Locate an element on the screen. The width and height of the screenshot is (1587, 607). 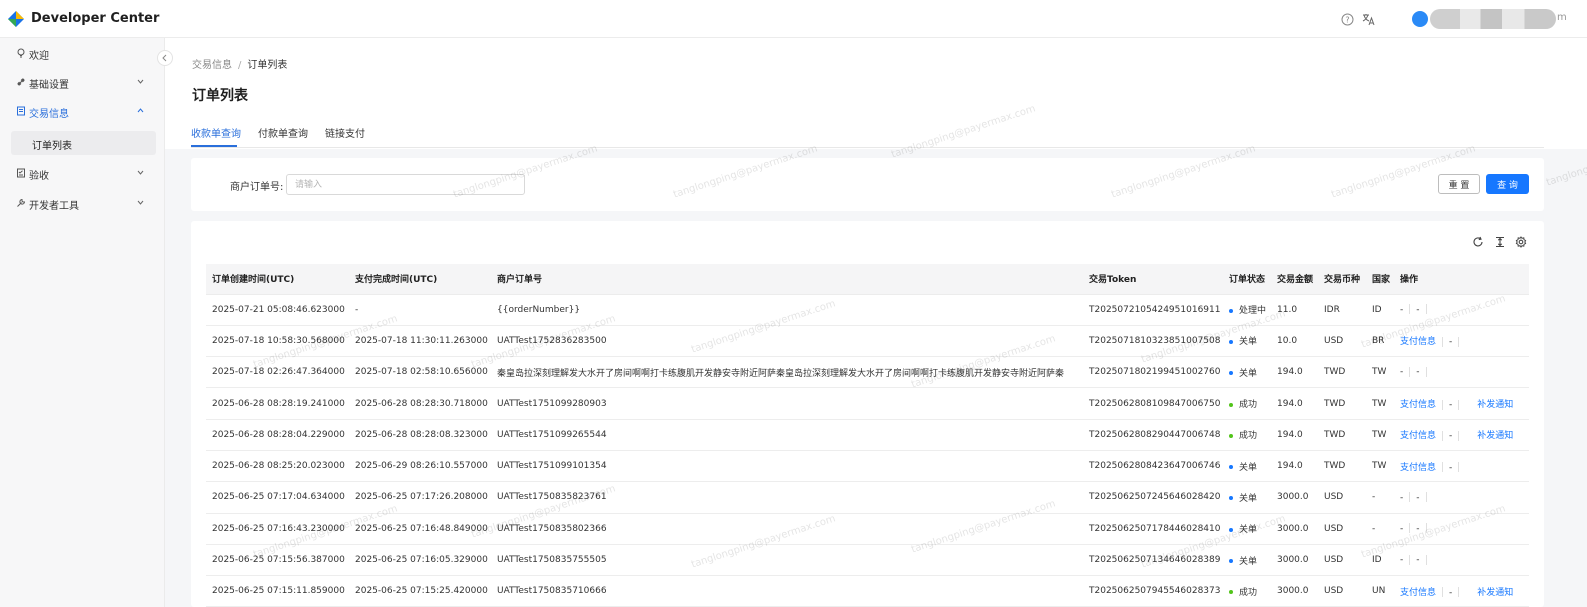
document-icon is located at coordinates (21, 111).